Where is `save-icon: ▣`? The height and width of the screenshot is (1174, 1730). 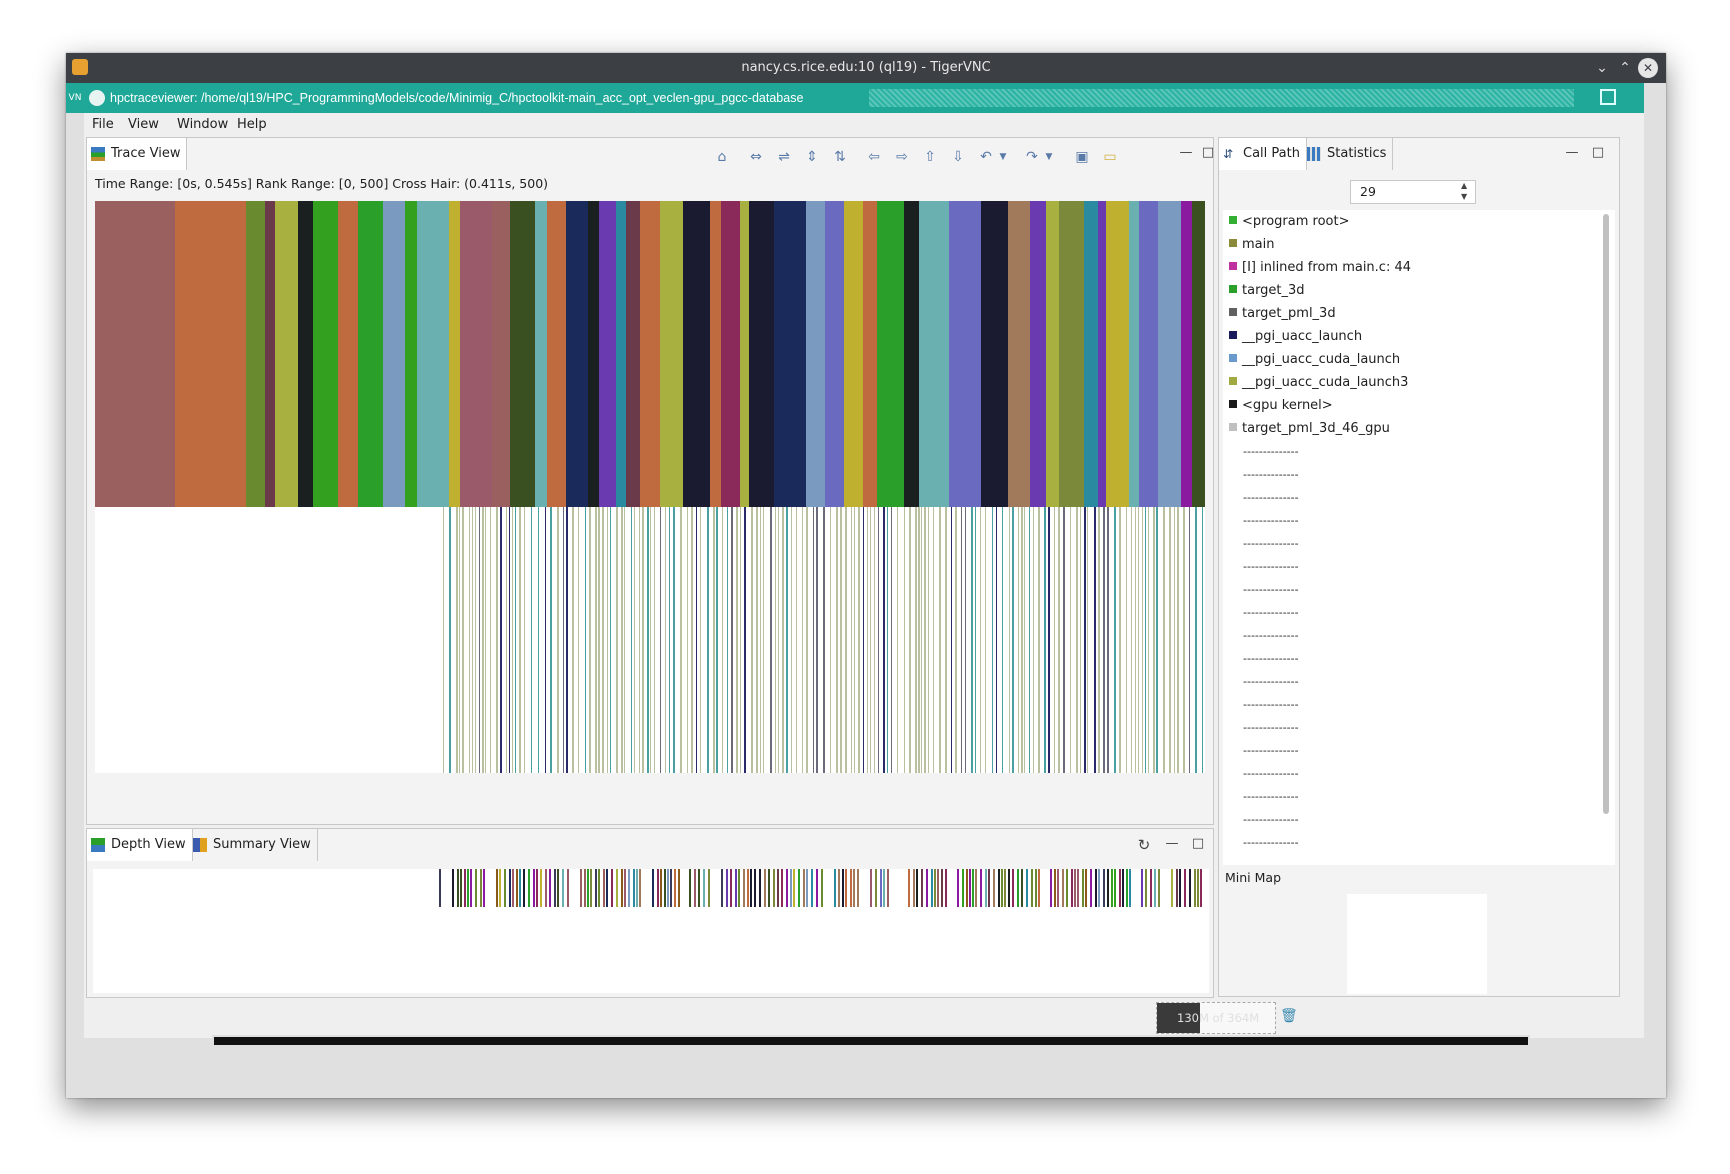 save-icon: ▣ is located at coordinates (1082, 157).